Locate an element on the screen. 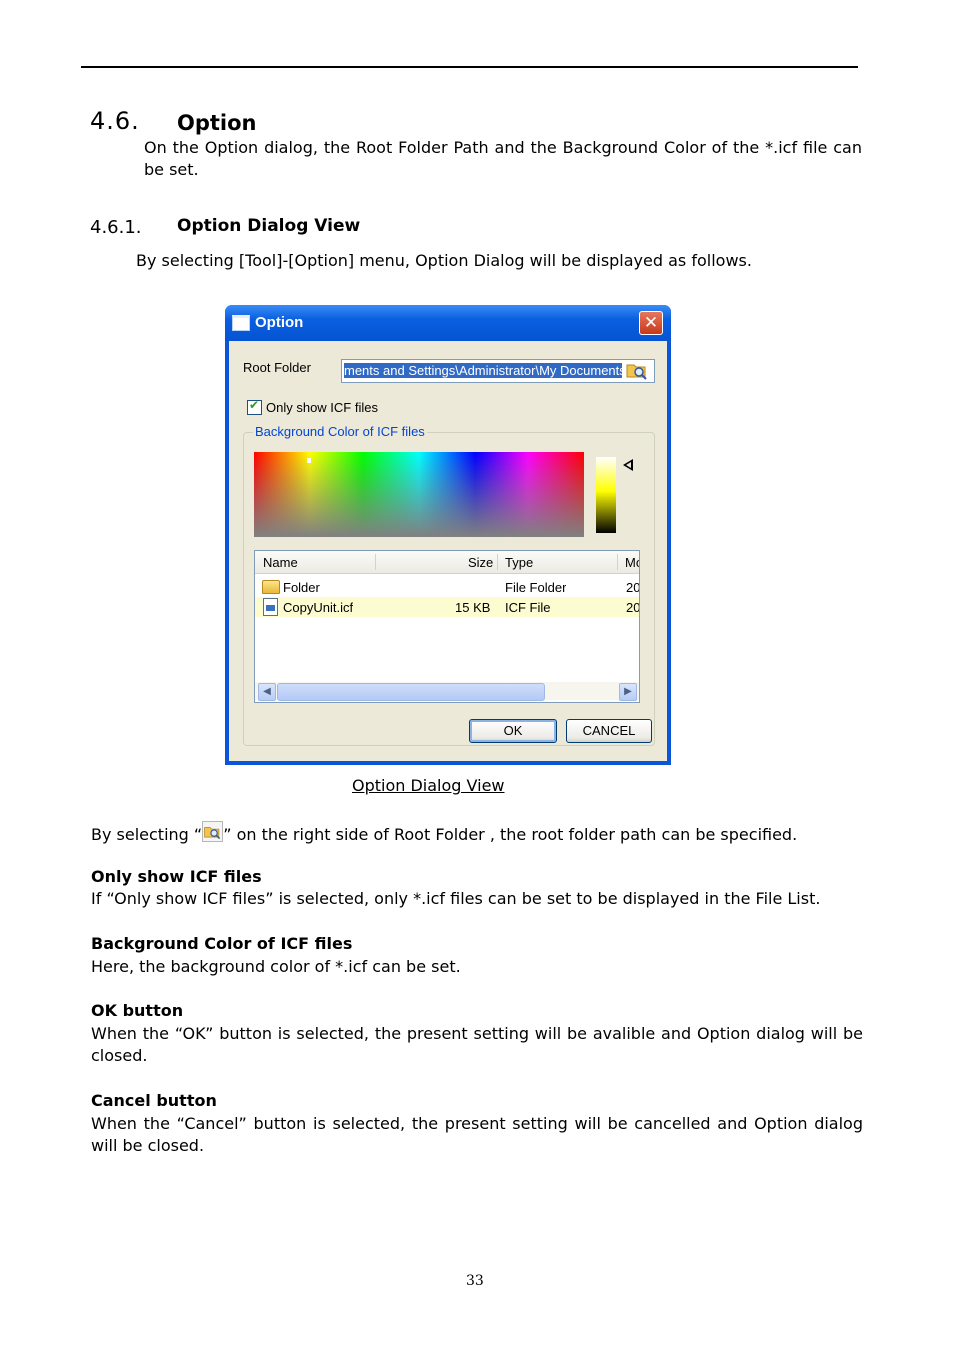 The height and width of the screenshot is (1350, 954). file-type: File Folder is located at coordinates (536, 587).